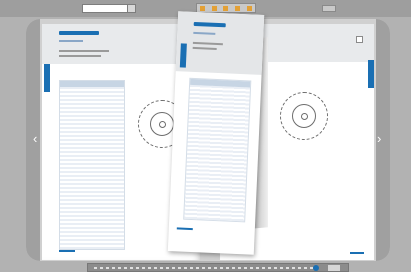 The width and height of the screenshot is (411, 272). I want to click on last-page-icon, so click(238, 8).